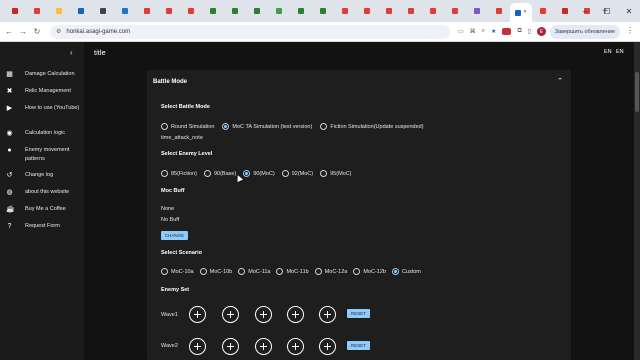 Image resolution: width=640 pixels, height=360 pixels. I want to click on radio-option: MoC-12b, so click(369, 271).